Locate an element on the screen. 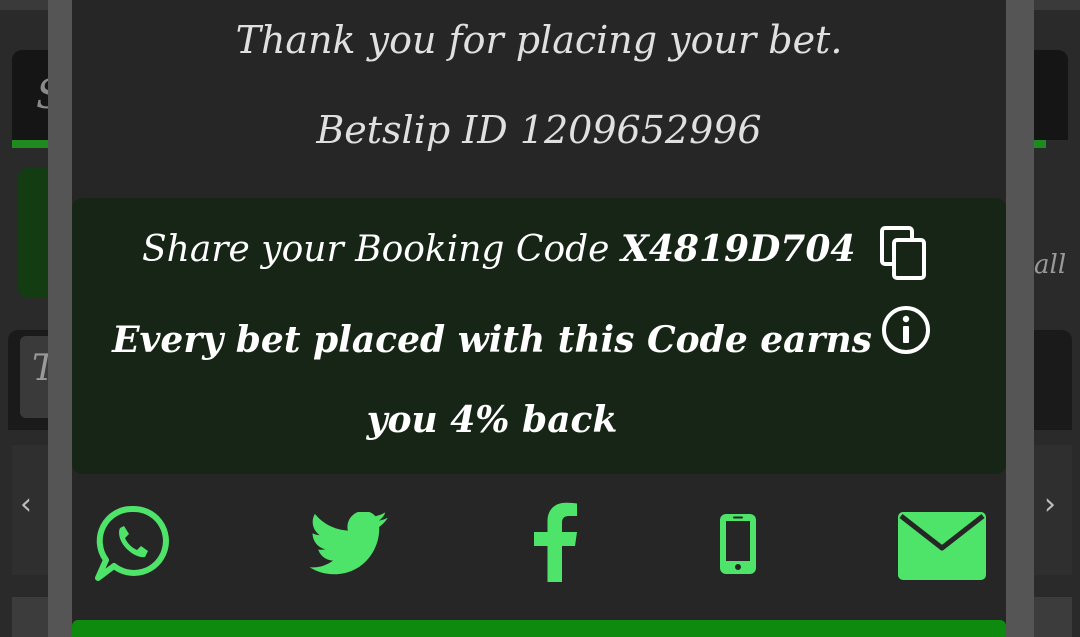 The height and width of the screenshot is (637, 1080). thank-you-message: Thank you for placing your bet. is located at coordinates (539, 40).